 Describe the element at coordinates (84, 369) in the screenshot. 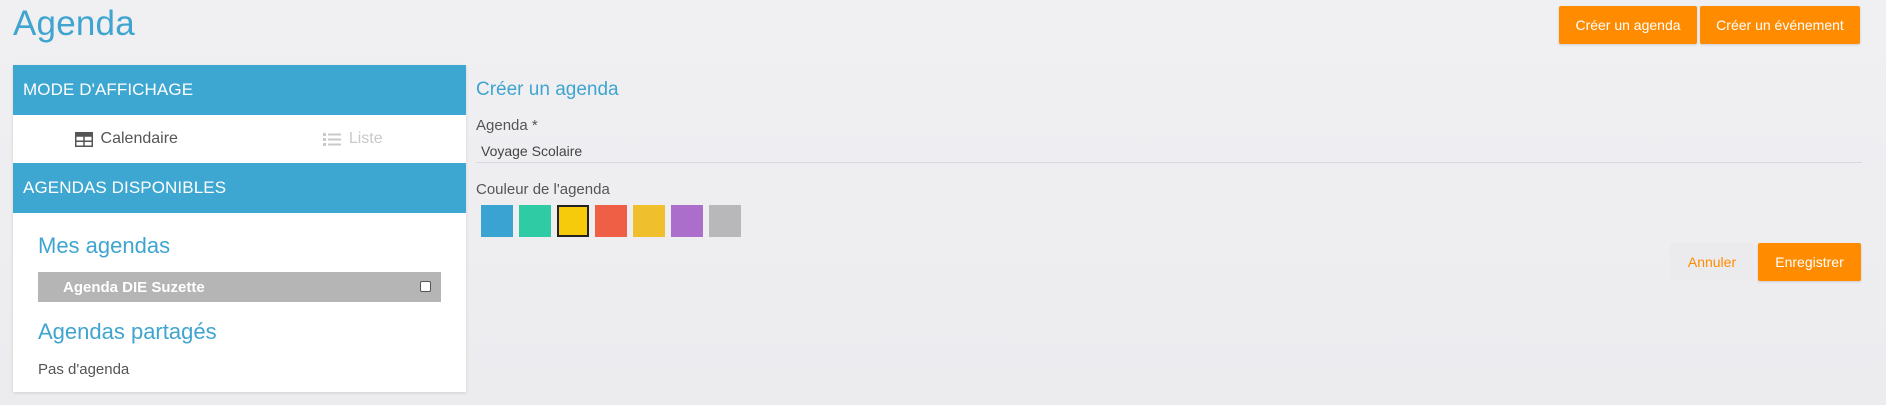

I see `shared-agendas-empty: Pas d'agenda` at that location.